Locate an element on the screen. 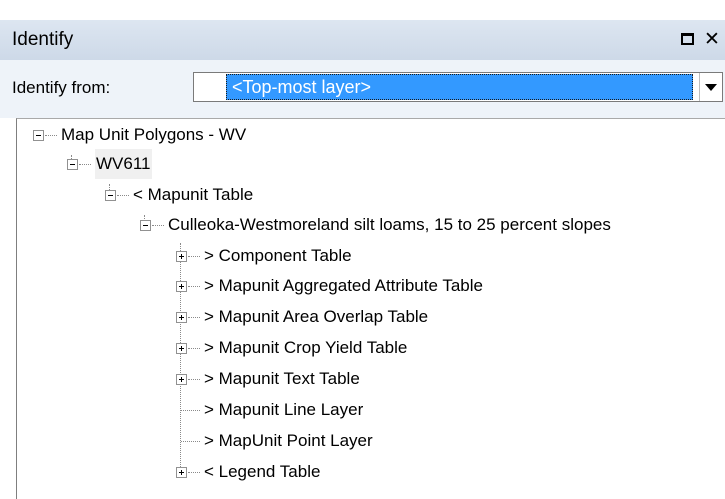  tree-node-label: > Mapunit Text Table is located at coordinates (282, 378).